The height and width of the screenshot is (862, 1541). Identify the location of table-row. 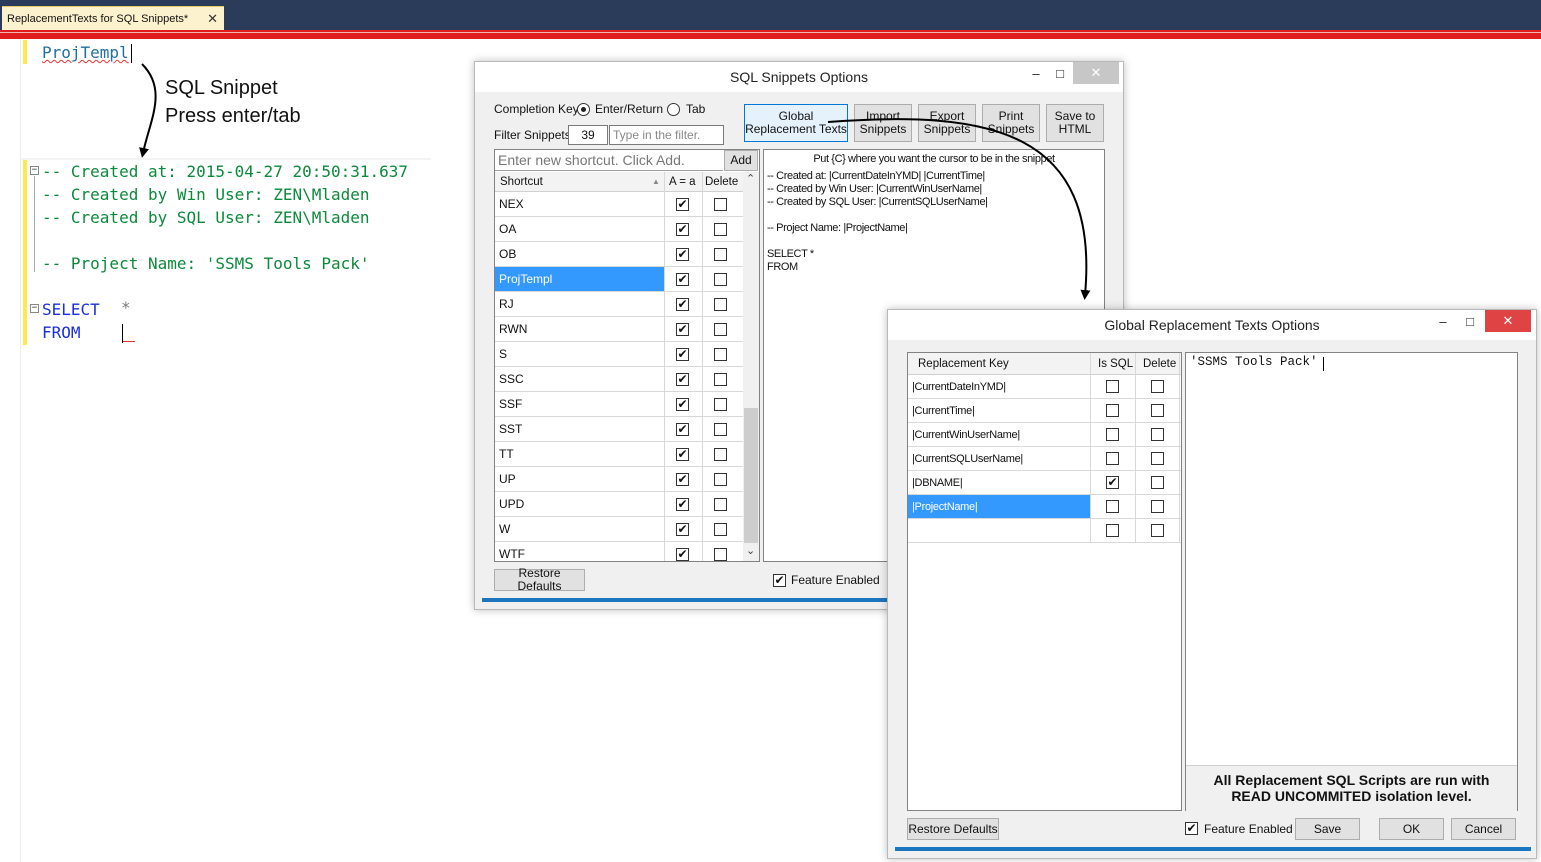
(1044, 531).